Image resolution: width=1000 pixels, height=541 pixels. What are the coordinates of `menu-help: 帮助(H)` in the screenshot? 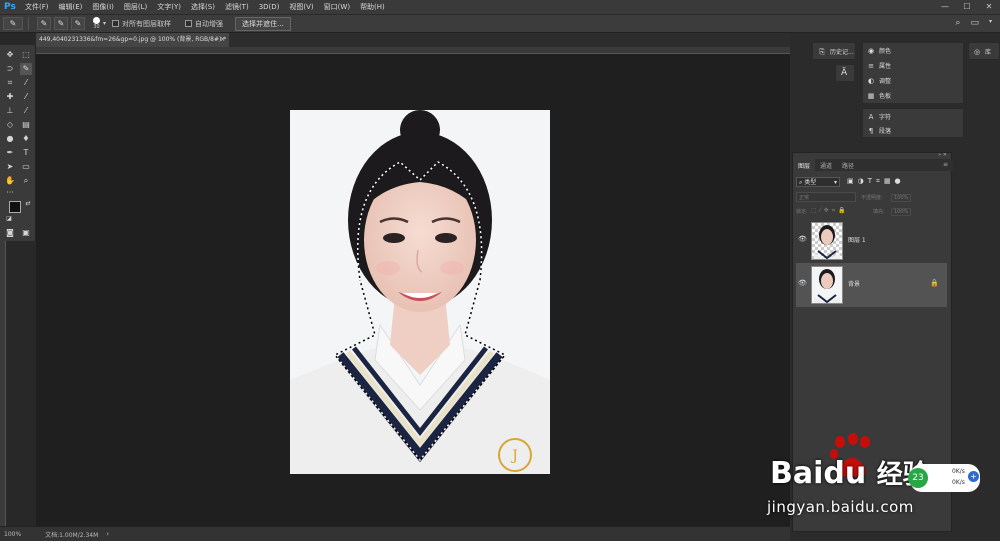 It's located at (372, 7).